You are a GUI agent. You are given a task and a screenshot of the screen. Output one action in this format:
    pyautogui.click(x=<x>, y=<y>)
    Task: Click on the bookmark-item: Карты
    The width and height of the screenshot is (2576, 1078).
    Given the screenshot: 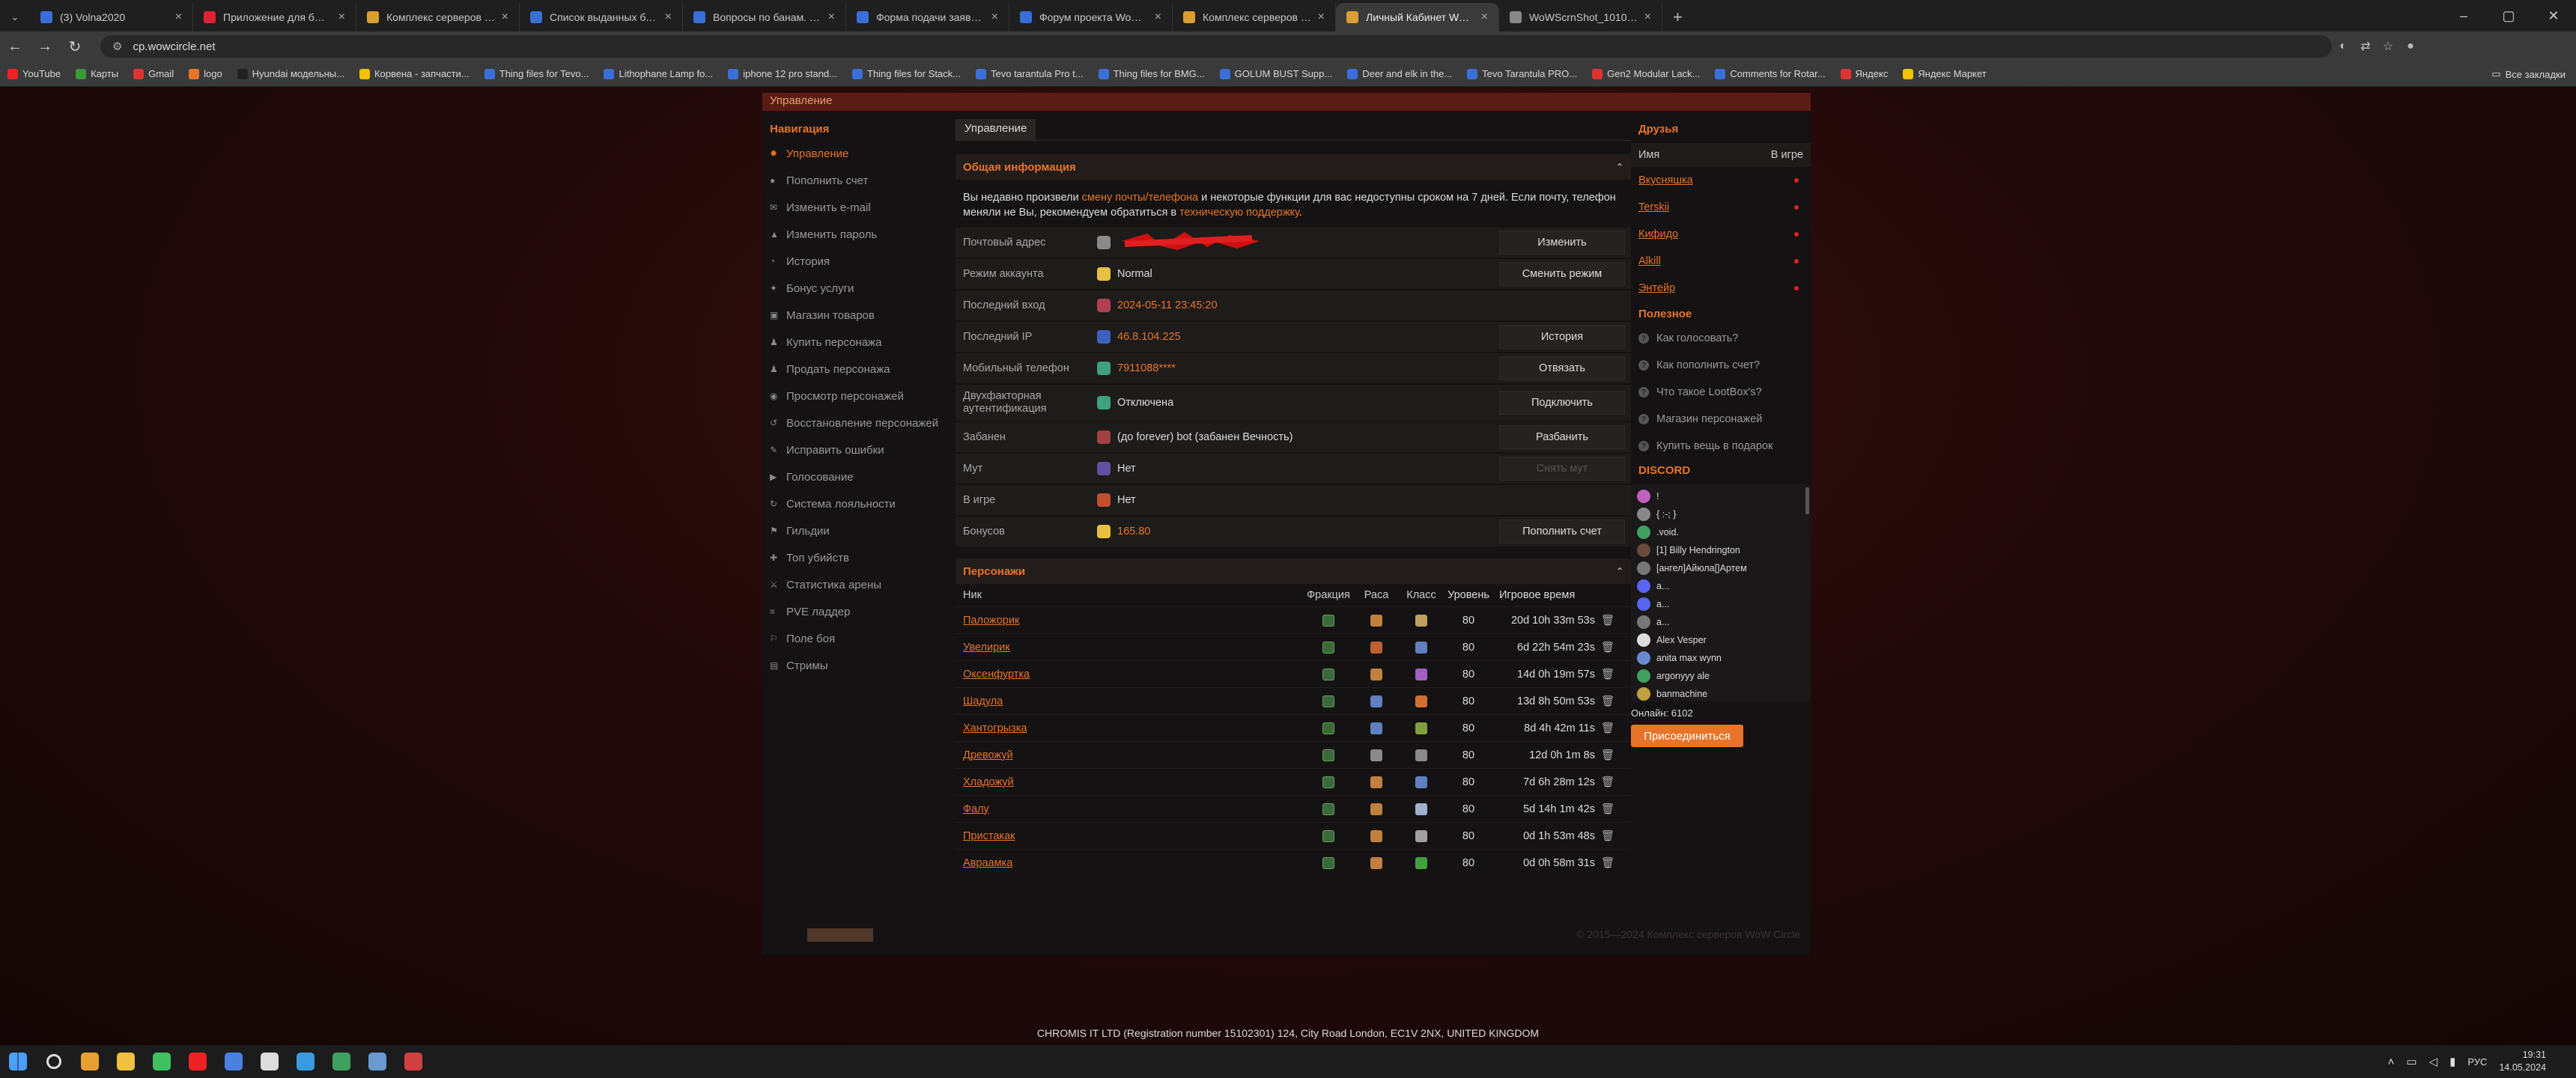 What is the action you would take?
    pyautogui.click(x=97, y=73)
    